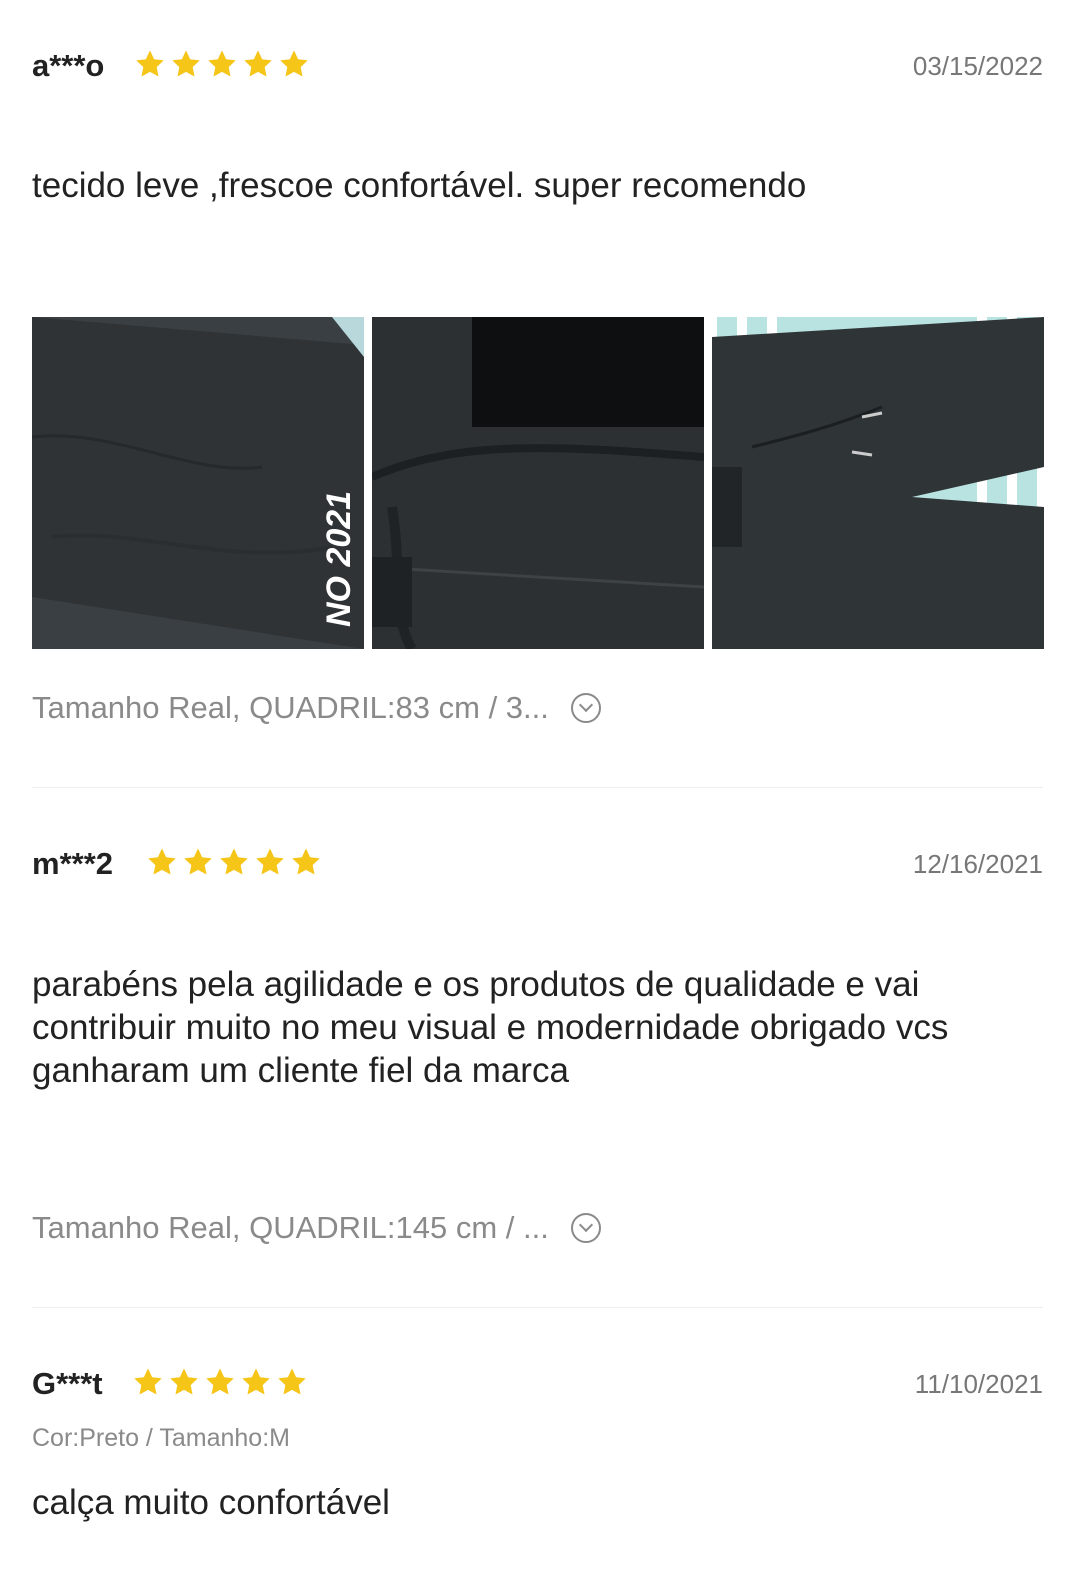 Image resolution: width=1080 pixels, height=1576 pixels. Describe the element at coordinates (977, 864) in the screenshot. I see `review-date: 12/16/2021` at that location.